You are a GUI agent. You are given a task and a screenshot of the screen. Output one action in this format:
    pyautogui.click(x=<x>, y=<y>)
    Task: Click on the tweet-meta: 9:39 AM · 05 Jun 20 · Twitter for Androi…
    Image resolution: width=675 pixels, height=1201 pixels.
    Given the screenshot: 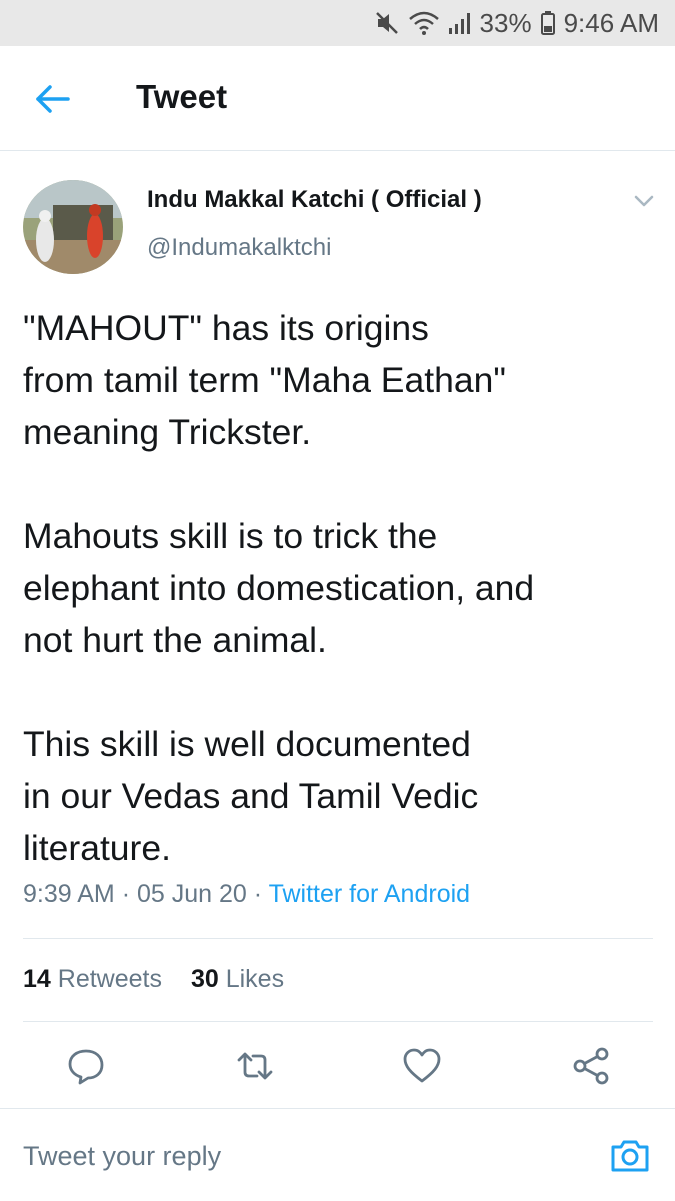 What is the action you would take?
    pyautogui.click(x=246, y=894)
    